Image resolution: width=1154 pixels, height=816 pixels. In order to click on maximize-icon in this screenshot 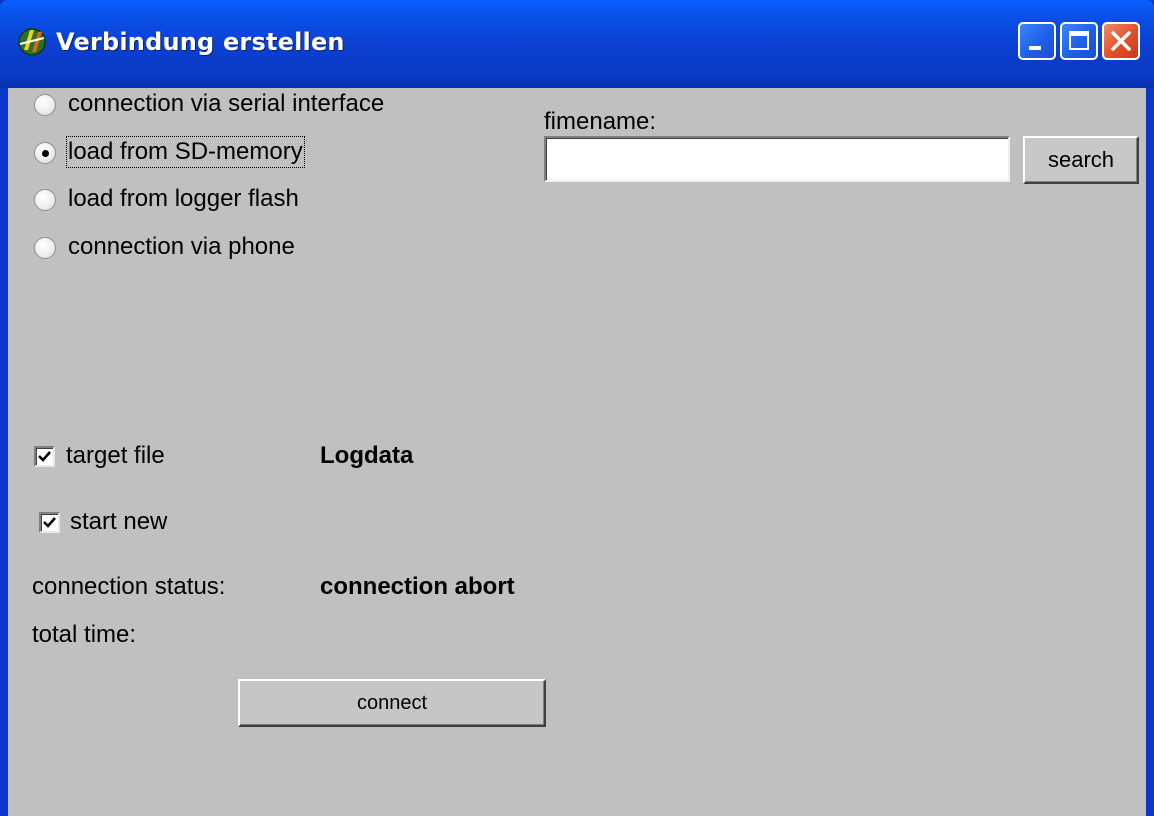, I will do `click(1079, 40)`.